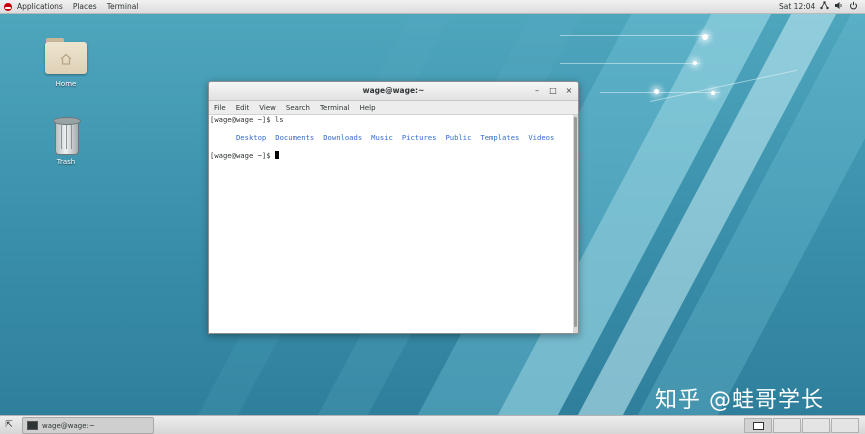 The image size is (865, 434). I want to click on close-button: ×, so click(569, 91).